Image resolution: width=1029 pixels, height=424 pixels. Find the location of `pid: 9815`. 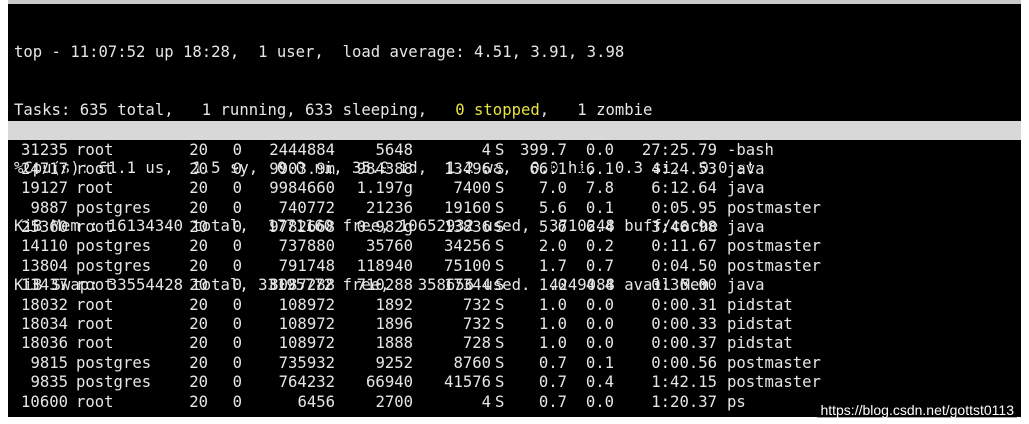

pid: 9815 is located at coordinates (49, 362).